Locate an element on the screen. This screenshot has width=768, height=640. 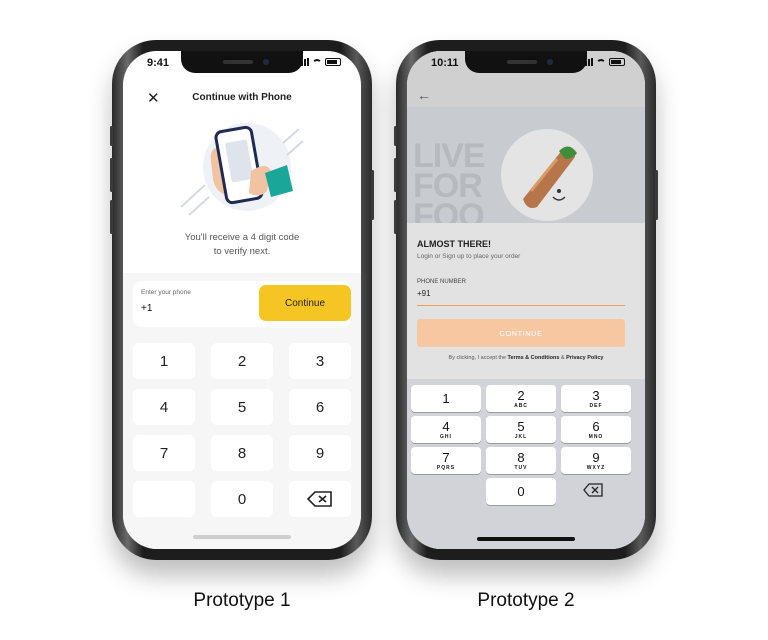
sheet-title: ALMOST THERE! is located at coordinates (454, 244).